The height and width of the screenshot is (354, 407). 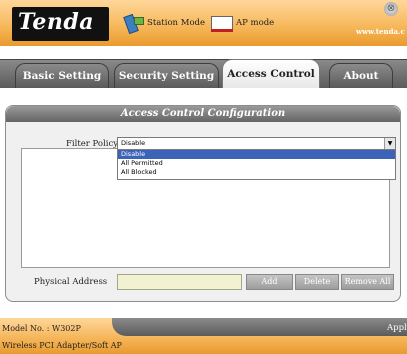 What do you see at coordinates (367, 282) in the screenshot?
I see `remove-all-button: Remove All` at bounding box center [367, 282].